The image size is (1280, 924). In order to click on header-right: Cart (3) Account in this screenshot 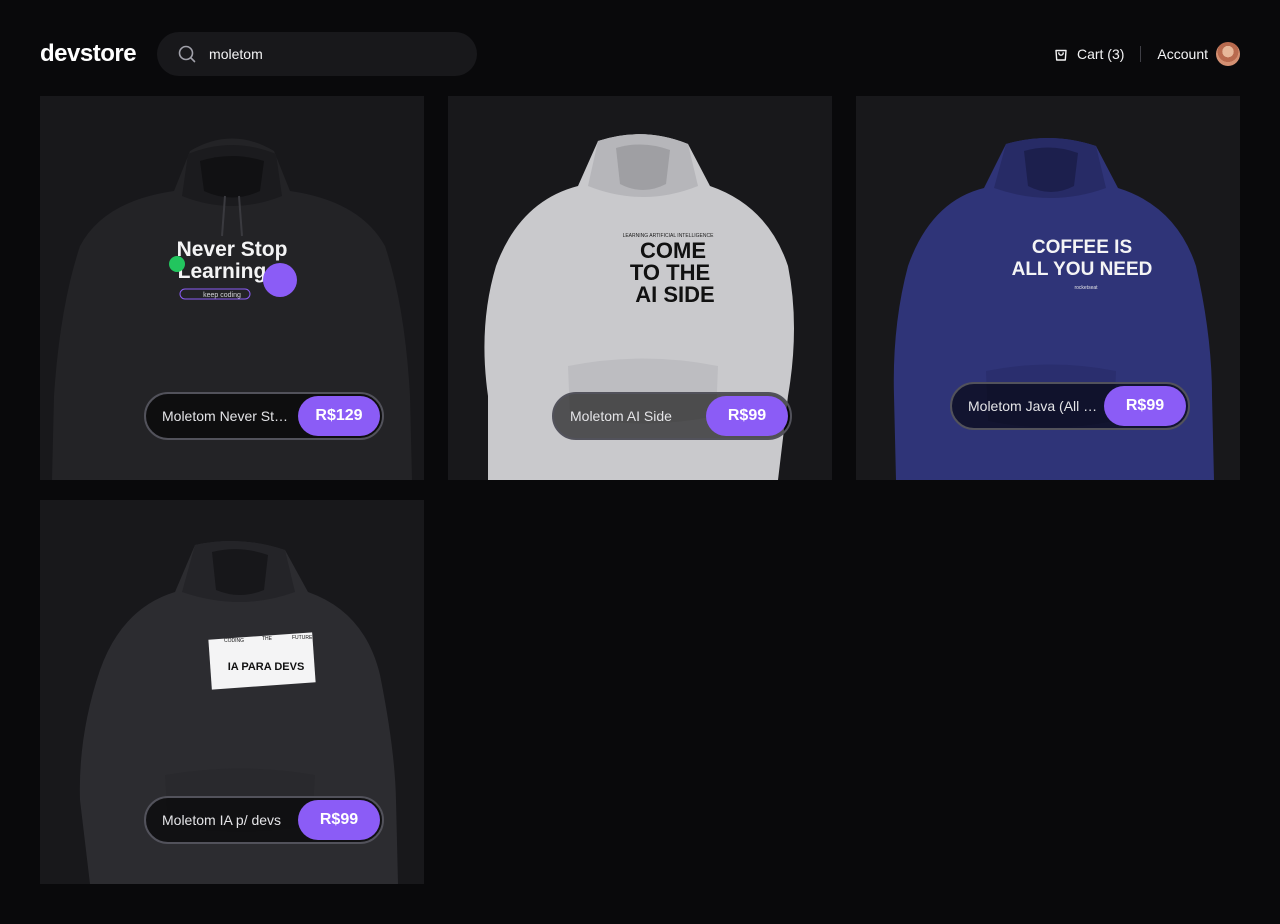, I will do `click(1146, 54)`.